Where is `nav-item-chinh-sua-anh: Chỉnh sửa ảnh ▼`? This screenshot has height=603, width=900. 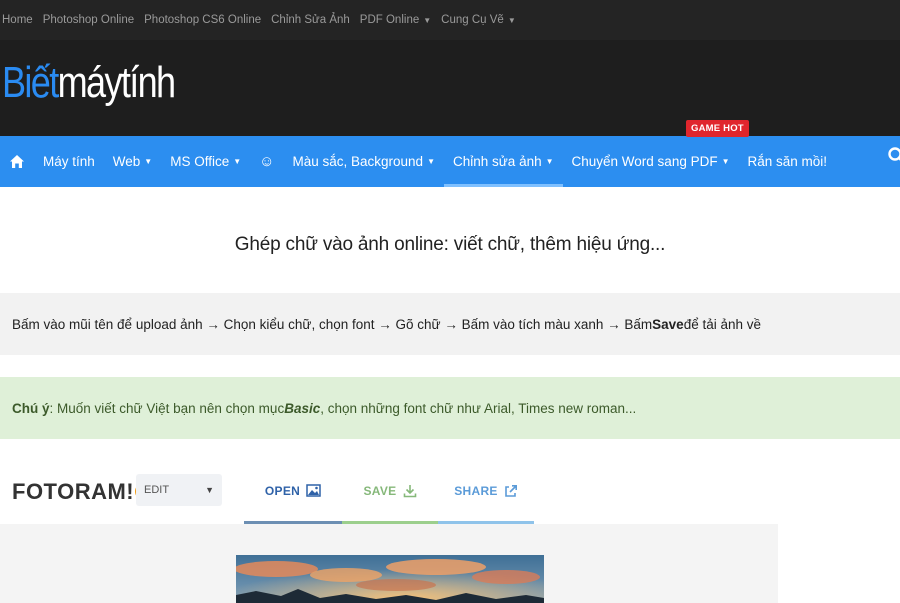
nav-item-chinh-sua-anh: Chỉnh sửa ảnh ▼ is located at coordinates (503, 161).